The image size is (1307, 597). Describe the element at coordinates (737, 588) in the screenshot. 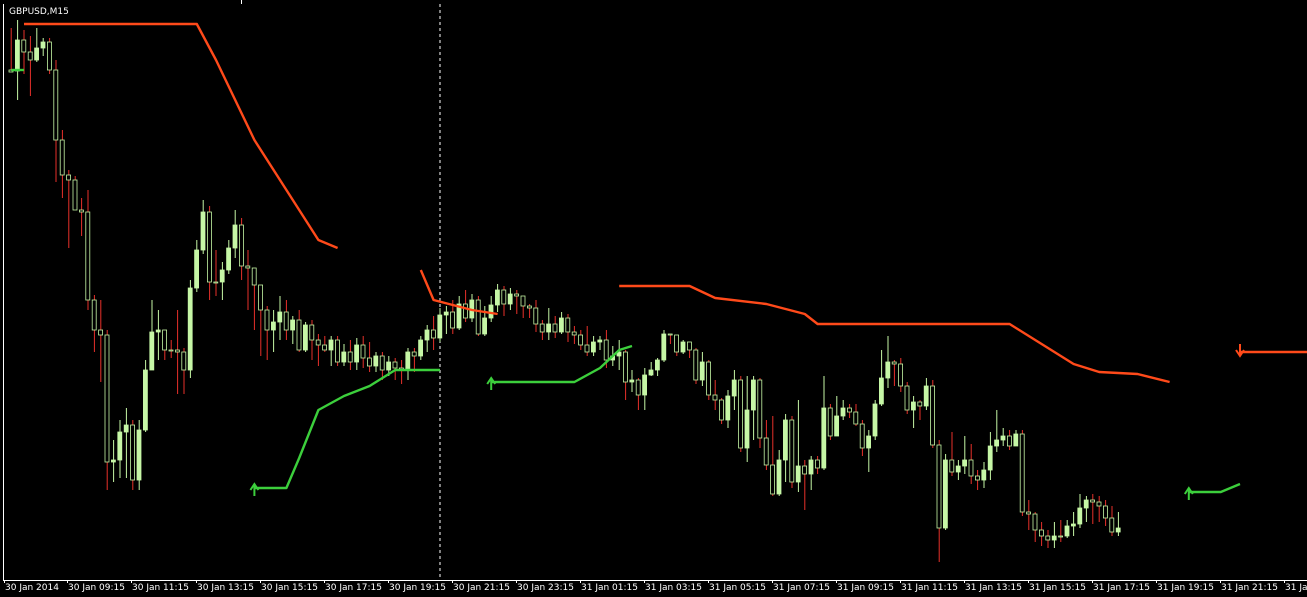

I see `time-tick-label: 31 Jan 05:15` at that location.